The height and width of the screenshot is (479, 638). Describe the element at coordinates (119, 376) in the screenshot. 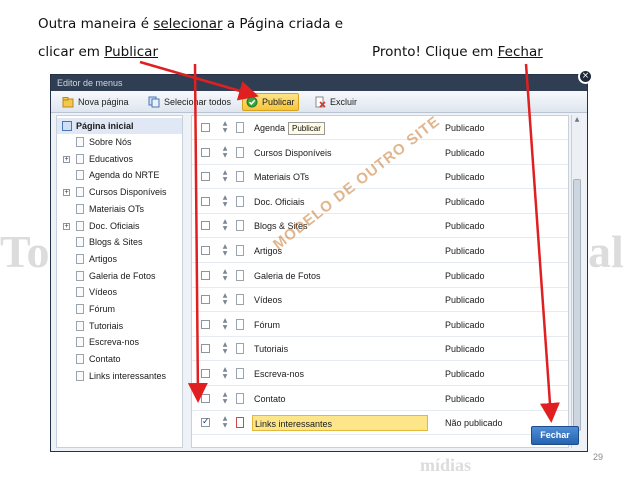

I see `tree-item: Links interessantes` at that location.